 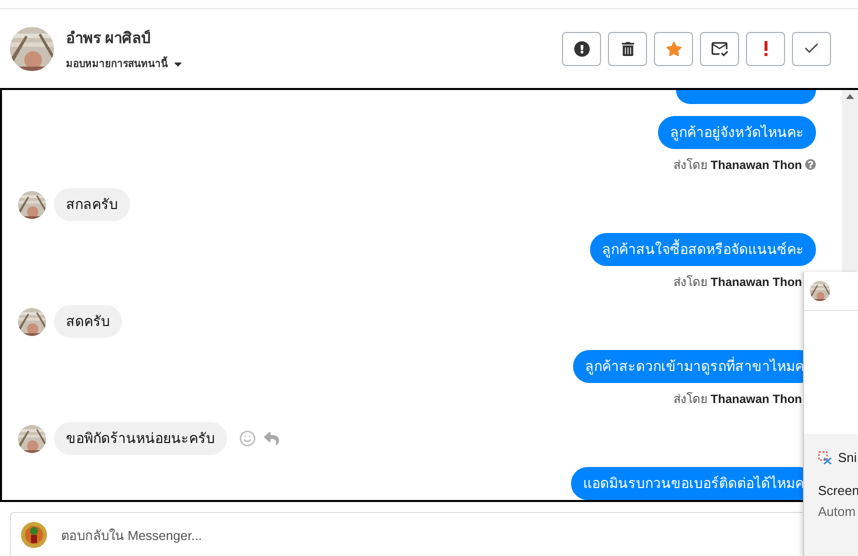 I want to click on logo-icon, so click(x=34, y=535).